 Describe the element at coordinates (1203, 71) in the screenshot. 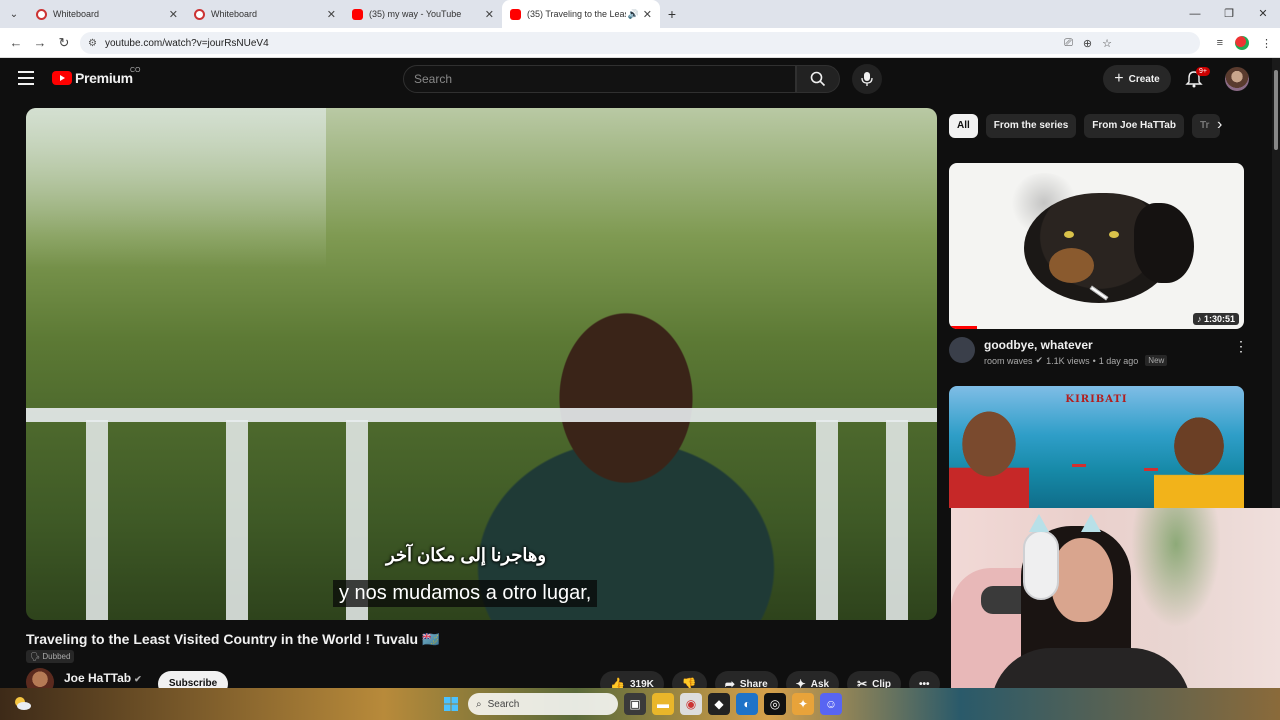

I see `notification-count-badge: 9+` at that location.